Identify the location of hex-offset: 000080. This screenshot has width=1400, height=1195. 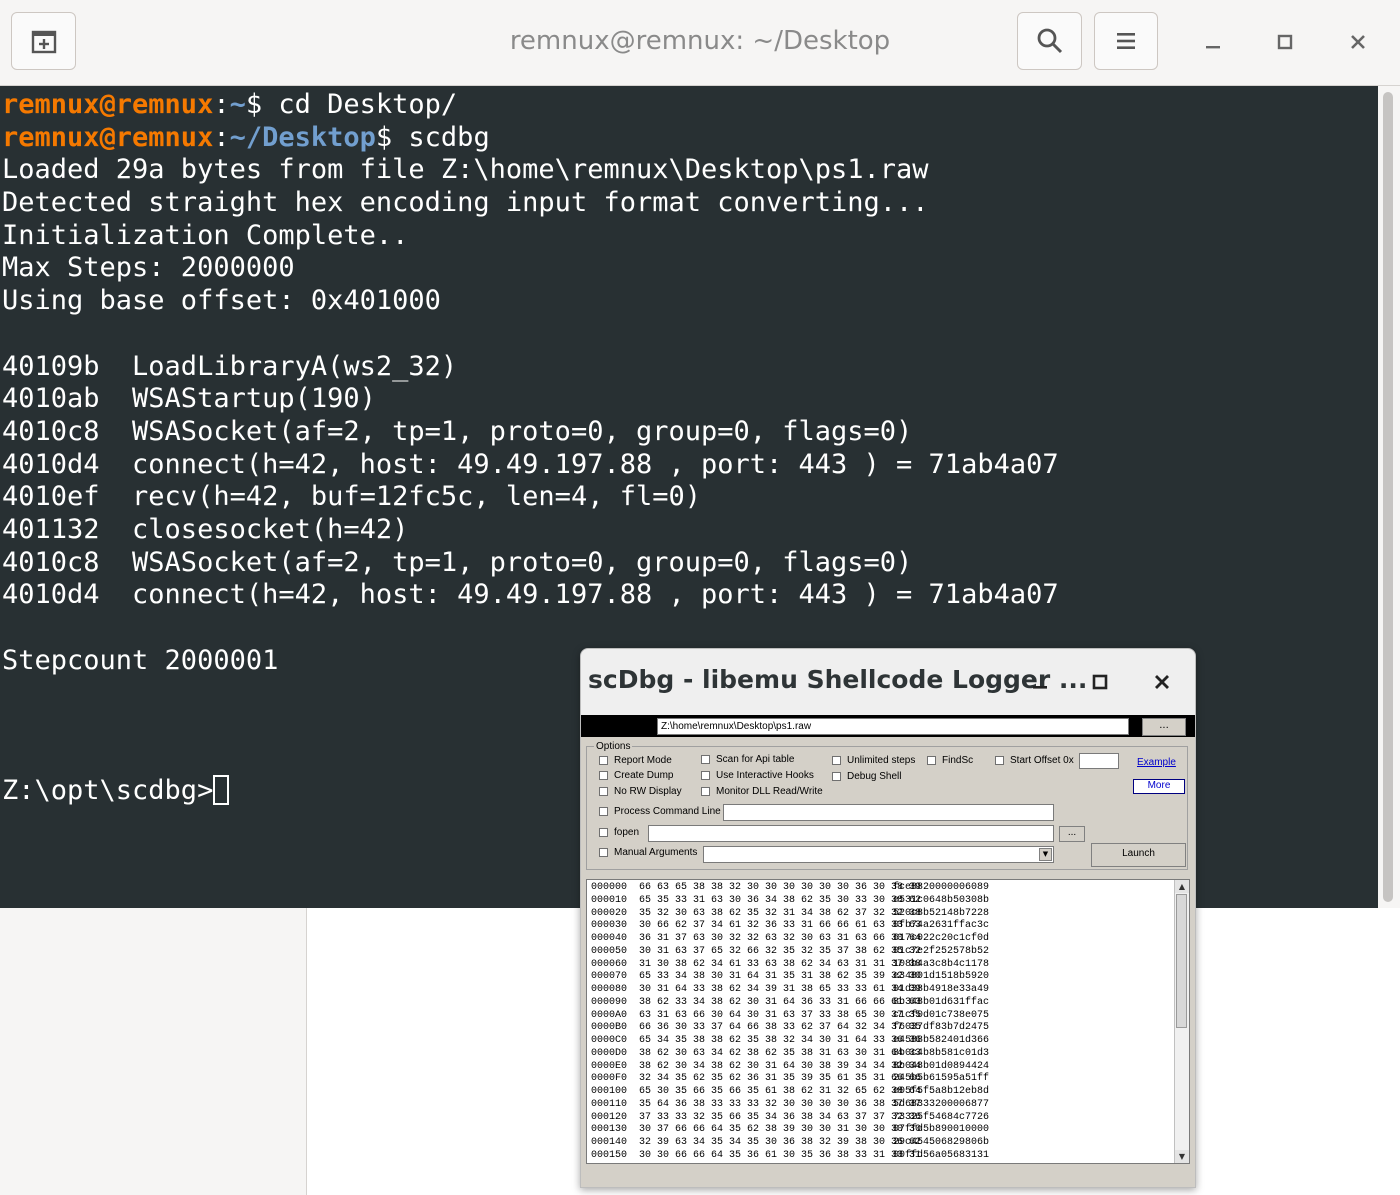
(609, 989).